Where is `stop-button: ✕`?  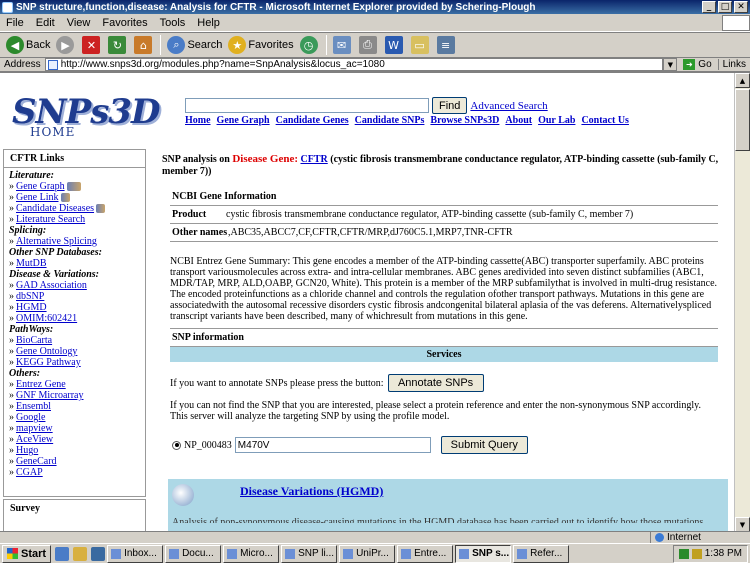 stop-button: ✕ is located at coordinates (92, 45).